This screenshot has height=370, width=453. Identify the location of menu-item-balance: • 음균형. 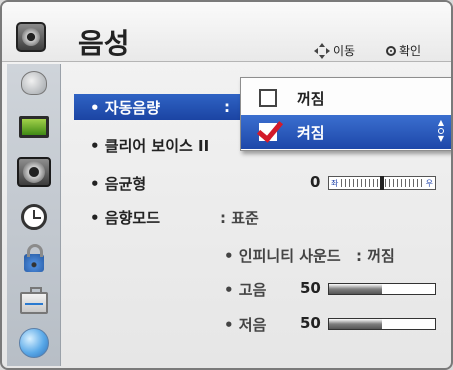
(110, 183).